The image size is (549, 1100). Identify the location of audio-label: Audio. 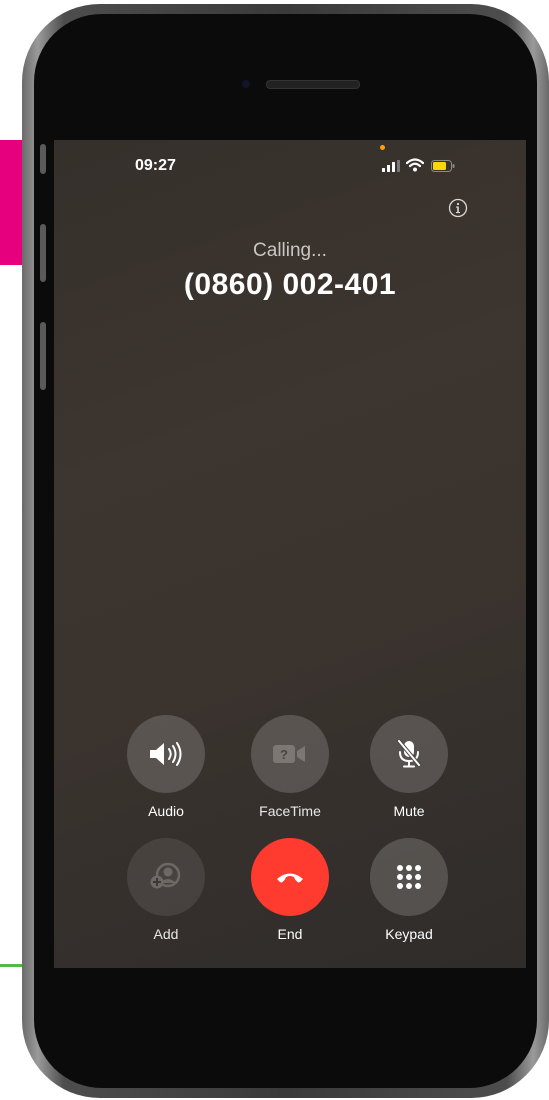
(166, 811).